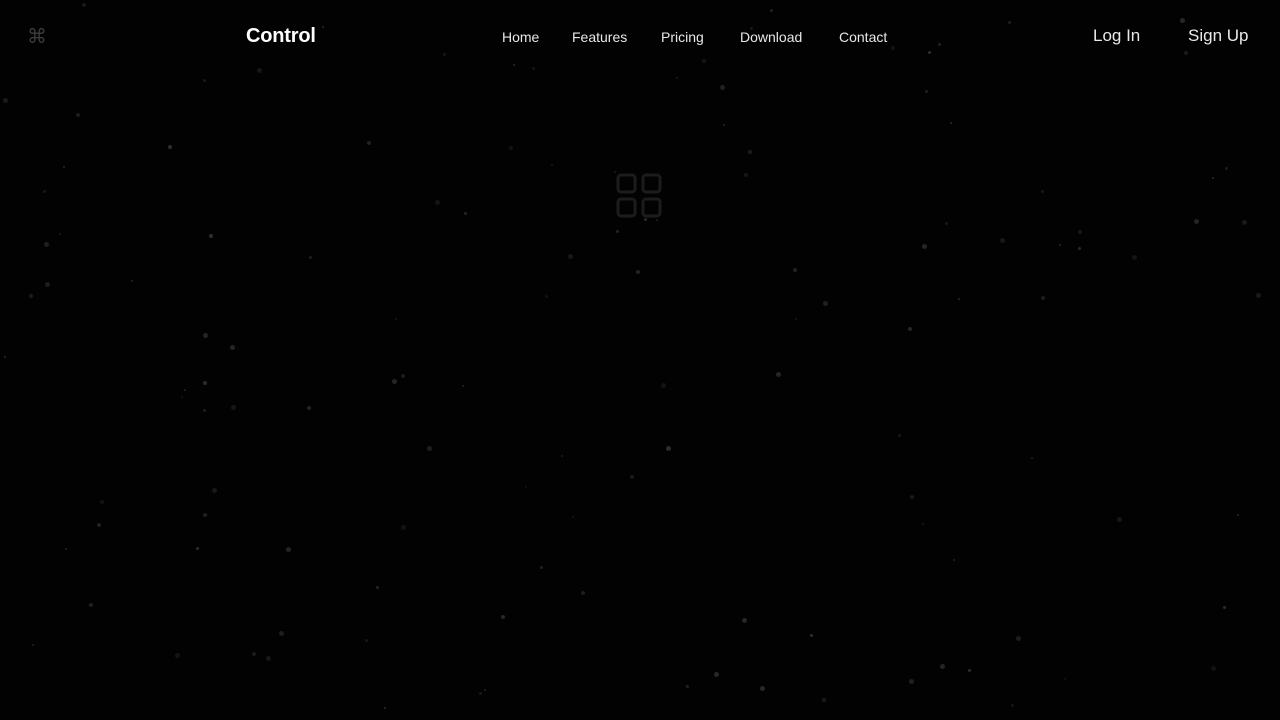 The width and height of the screenshot is (1280, 720). Describe the element at coordinates (599, 37) in the screenshot. I see `nav-features-link: Features` at that location.